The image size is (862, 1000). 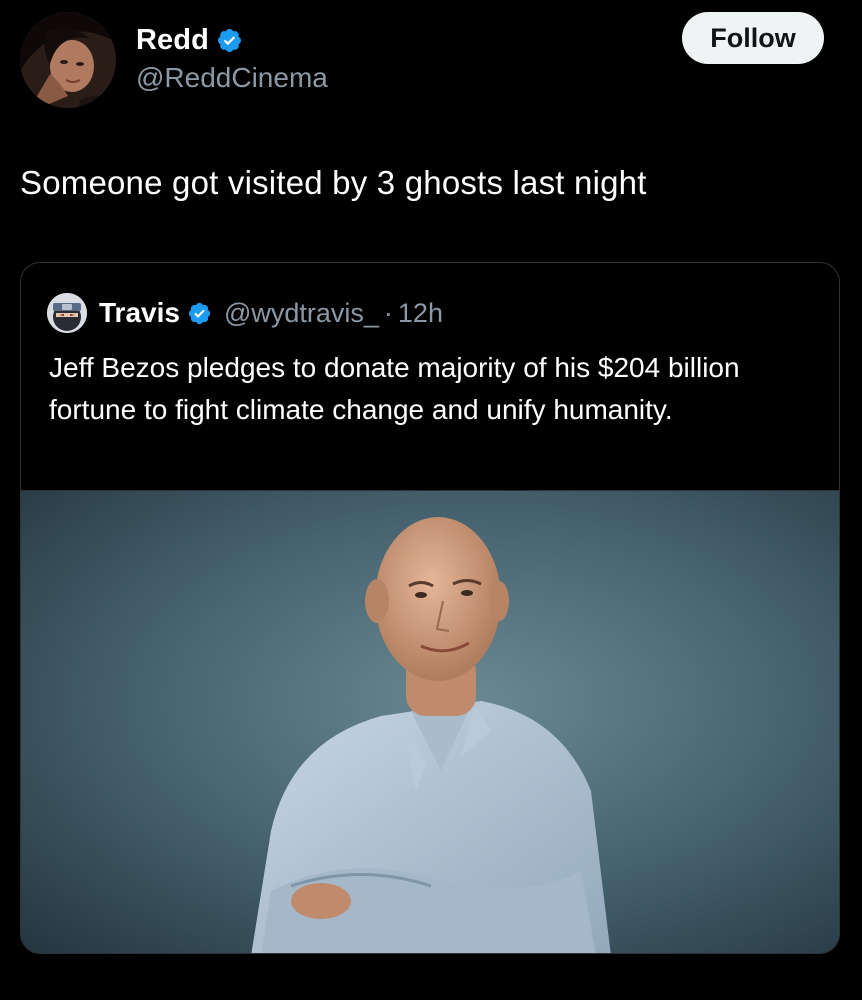 I want to click on author-display-name: Redd, so click(x=172, y=40).